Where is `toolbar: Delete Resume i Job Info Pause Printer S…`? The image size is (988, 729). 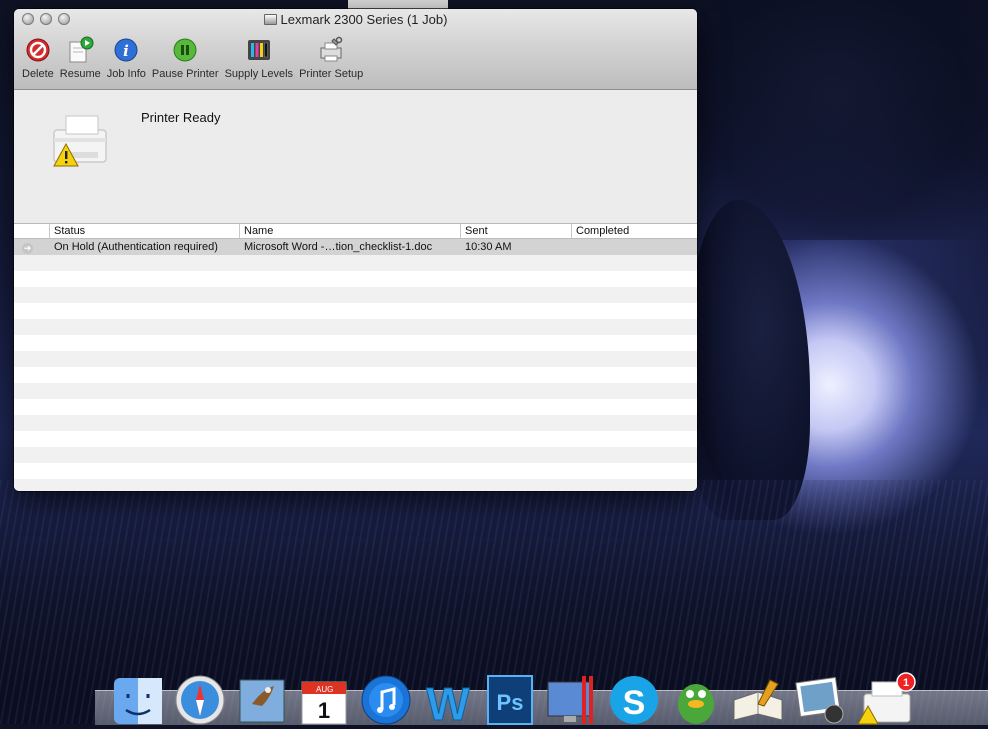 toolbar: Delete Resume i Job Info Pause Printer S… is located at coordinates (193, 58).